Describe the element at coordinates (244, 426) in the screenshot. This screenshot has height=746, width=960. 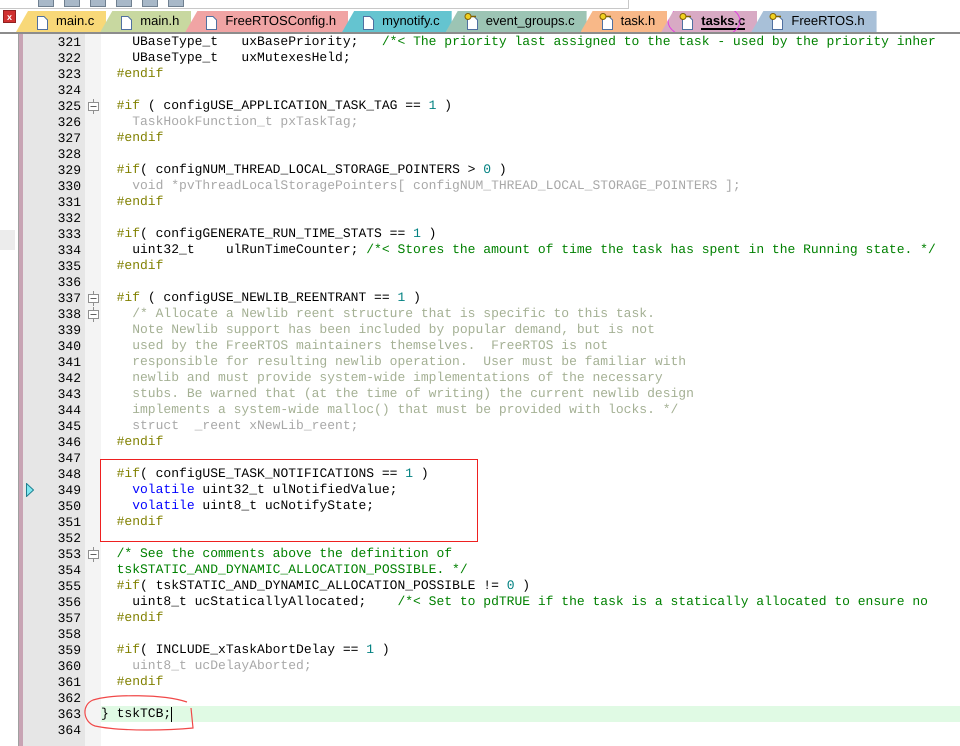
I see `code-text: struct _reent xNewLib_reent;` at that location.